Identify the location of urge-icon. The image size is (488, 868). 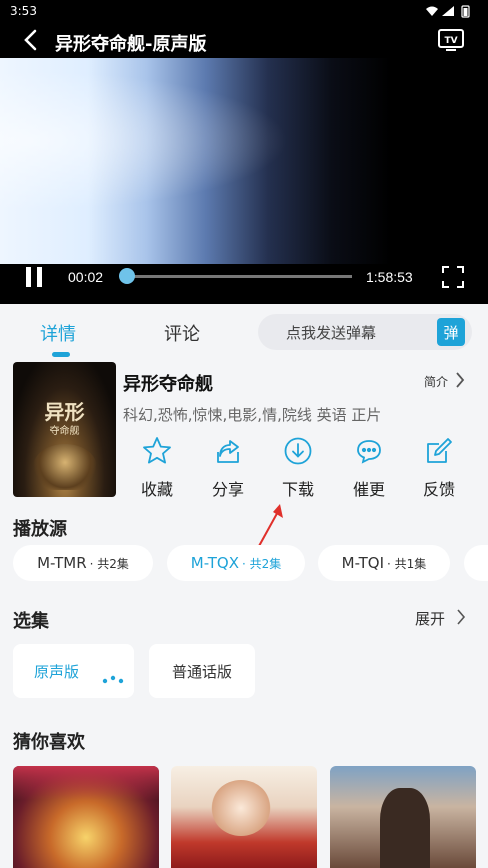
(369, 455).